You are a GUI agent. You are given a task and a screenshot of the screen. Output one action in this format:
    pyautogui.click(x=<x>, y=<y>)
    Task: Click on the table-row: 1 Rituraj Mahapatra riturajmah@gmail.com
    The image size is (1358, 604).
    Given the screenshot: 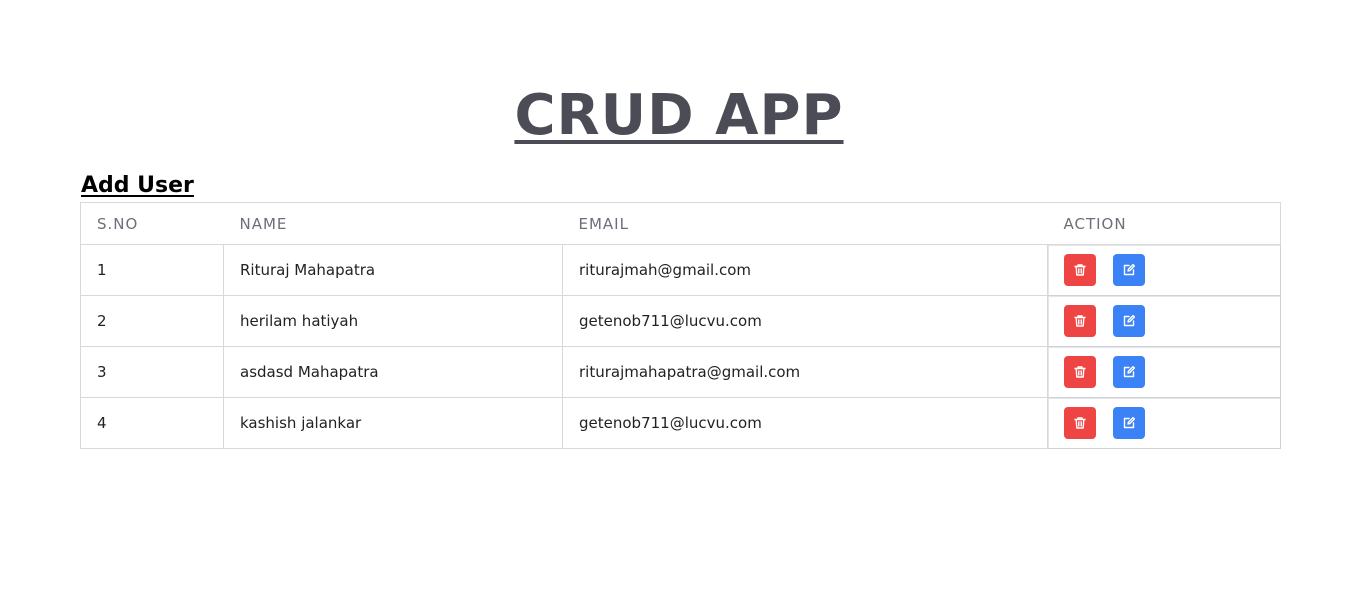 What is the action you would take?
    pyautogui.click(x=680, y=270)
    